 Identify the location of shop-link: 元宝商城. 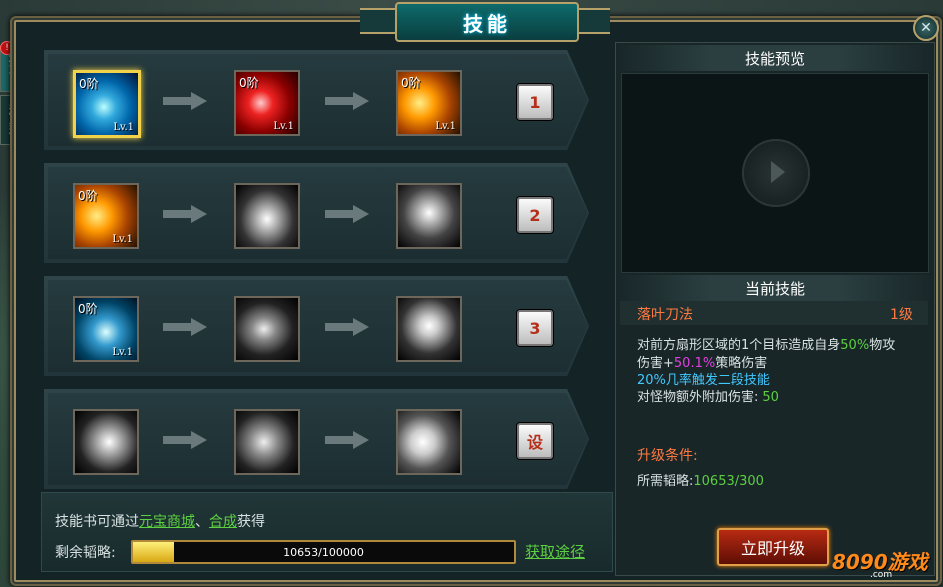
(167, 522).